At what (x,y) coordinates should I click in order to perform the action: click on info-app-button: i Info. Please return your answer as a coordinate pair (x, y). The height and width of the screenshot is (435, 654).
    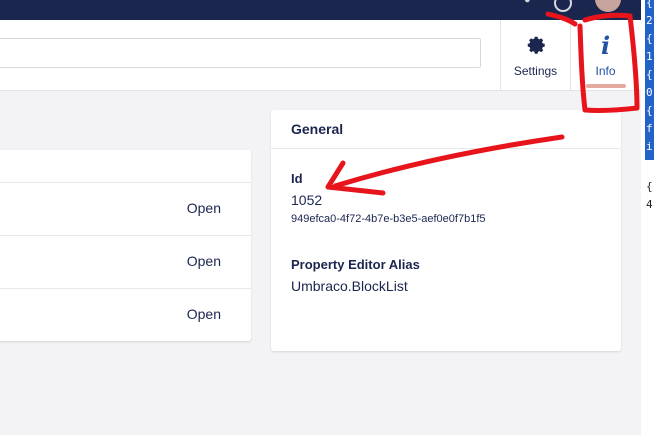
    Looking at the image, I should click on (605, 55).